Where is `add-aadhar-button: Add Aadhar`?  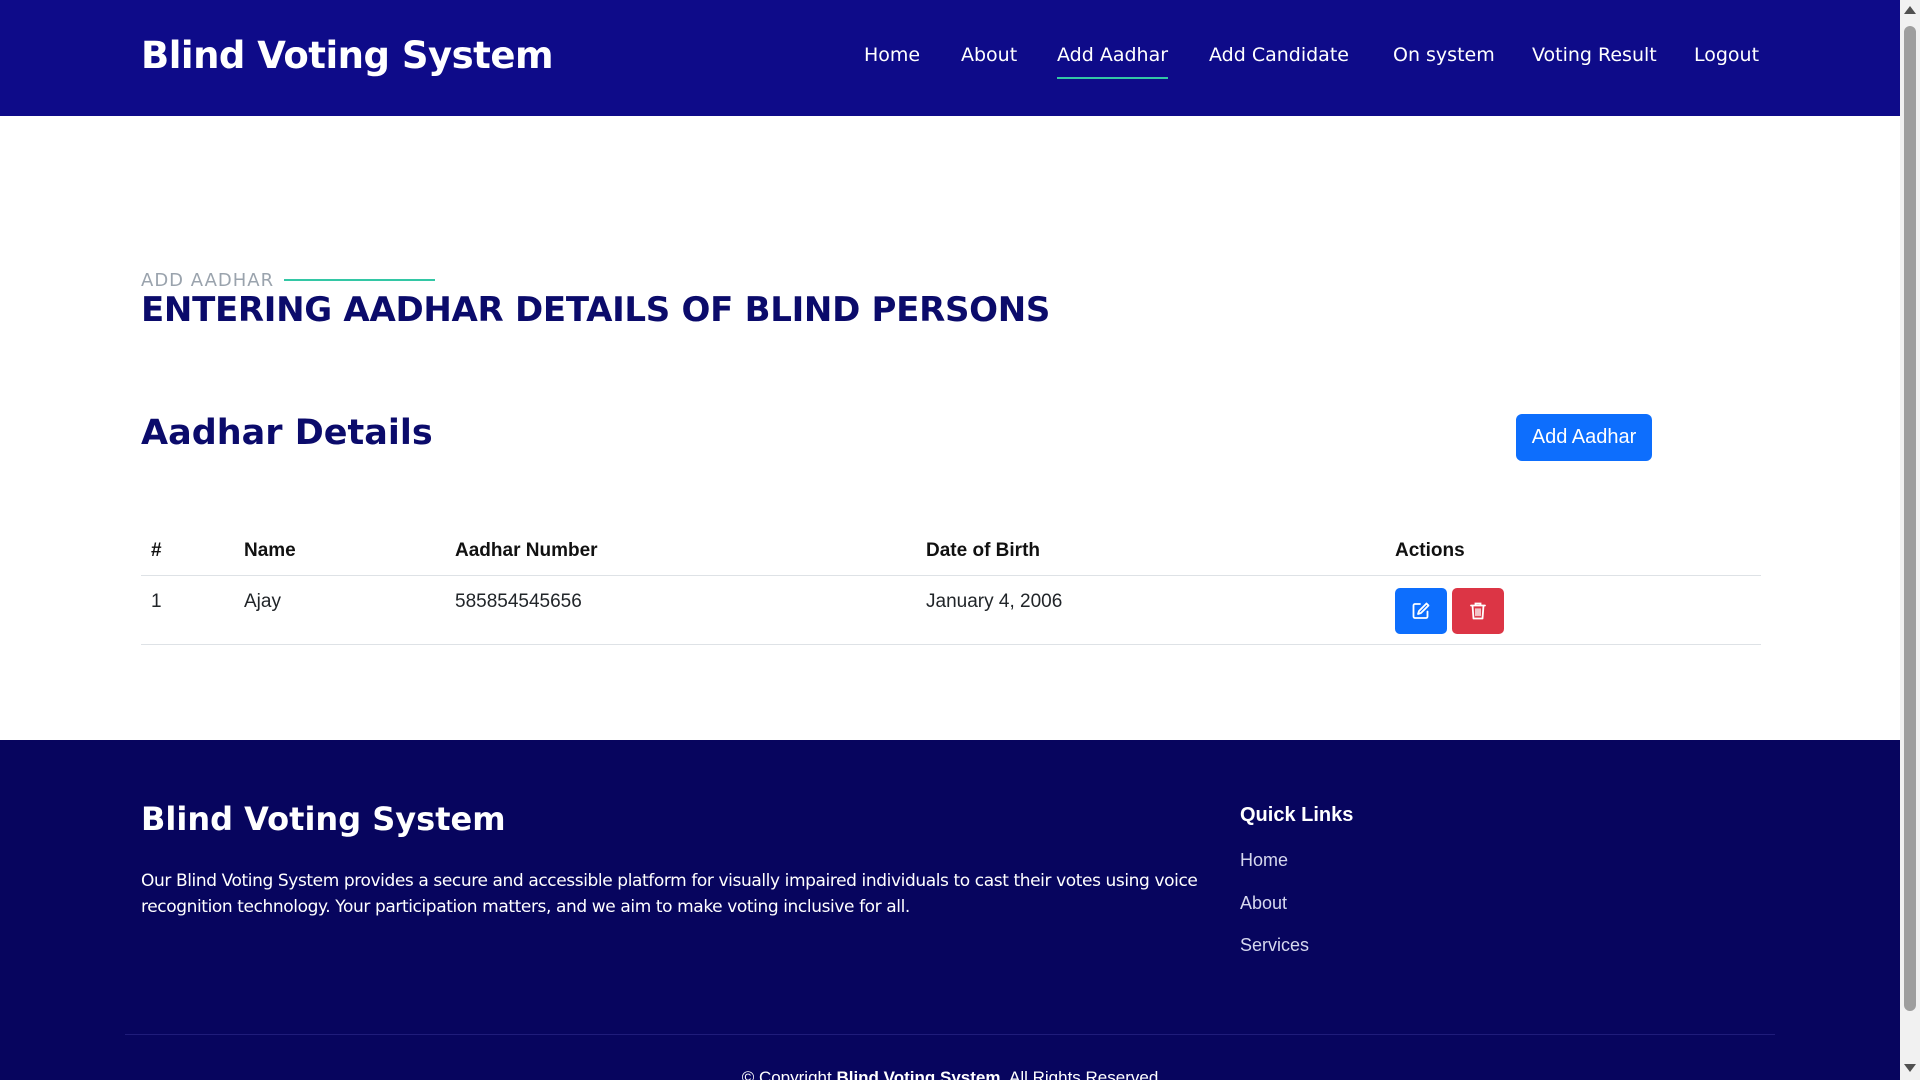 add-aadhar-button: Add Aadhar is located at coordinates (1584, 437).